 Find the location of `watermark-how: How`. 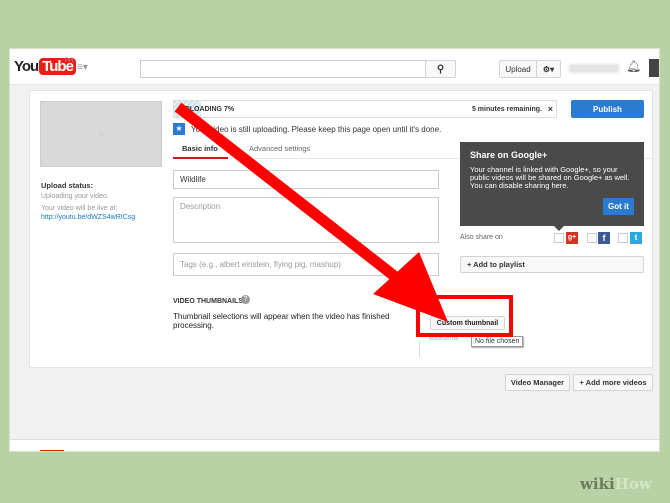

watermark-how: How is located at coordinates (633, 484).